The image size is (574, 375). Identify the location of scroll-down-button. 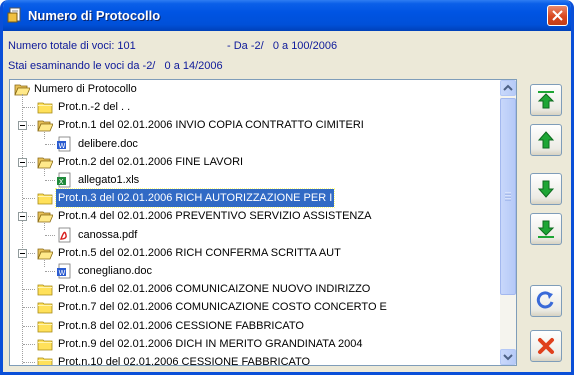
(508, 357).